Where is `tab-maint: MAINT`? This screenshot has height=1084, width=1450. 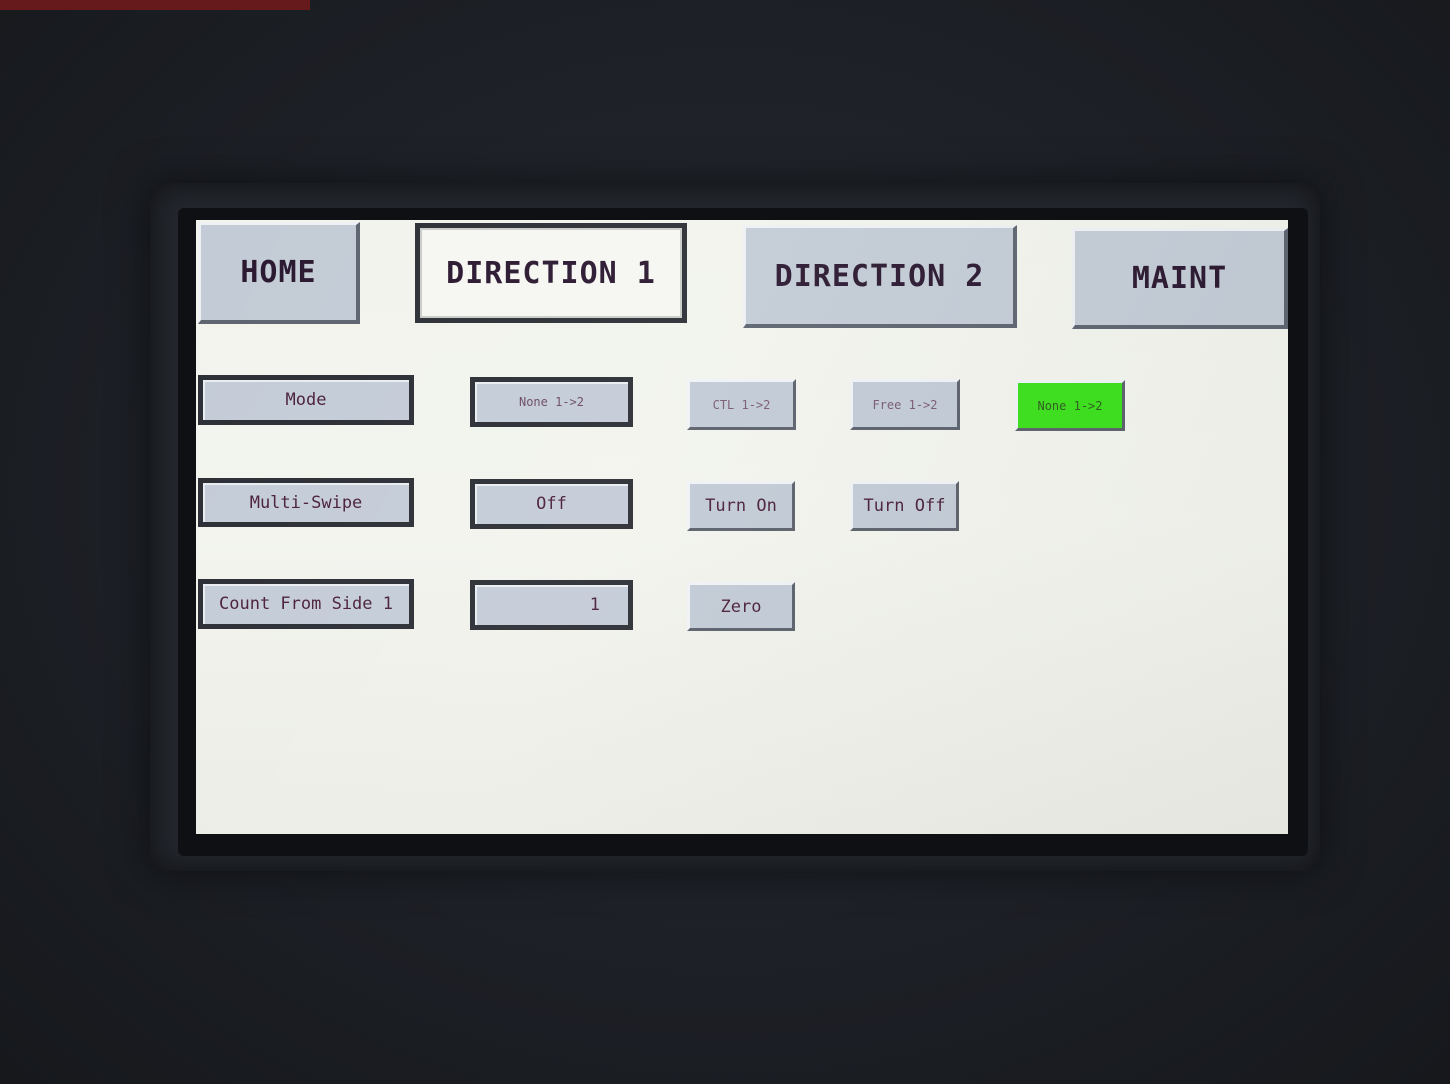
tab-maint: MAINT is located at coordinates (1180, 278).